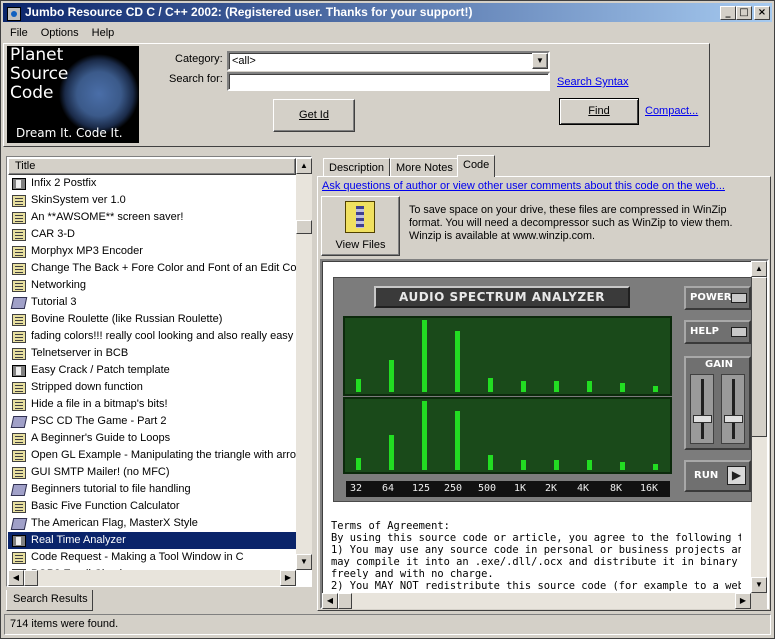 The height and width of the screenshot is (639, 775). What do you see at coordinates (744, 13) in the screenshot?
I see `maximize-button: □` at bounding box center [744, 13].